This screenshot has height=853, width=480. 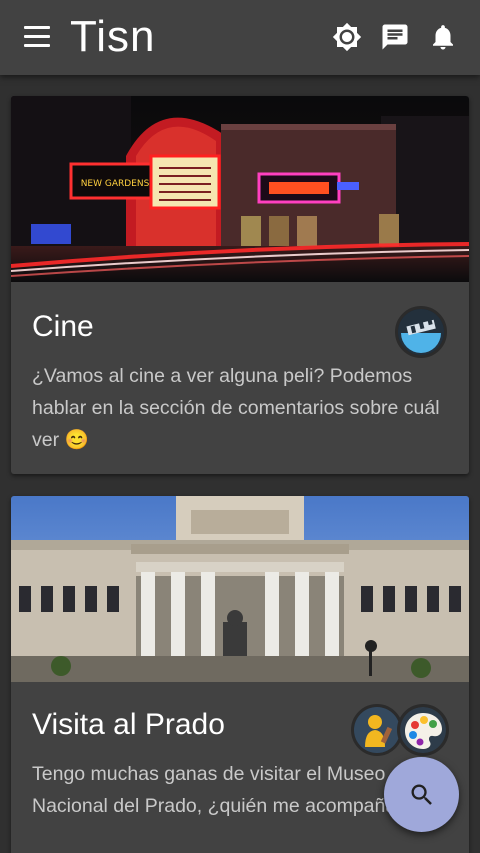 What do you see at coordinates (347, 37) in the screenshot?
I see `brightness-icon` at bounding box center [347, 37].